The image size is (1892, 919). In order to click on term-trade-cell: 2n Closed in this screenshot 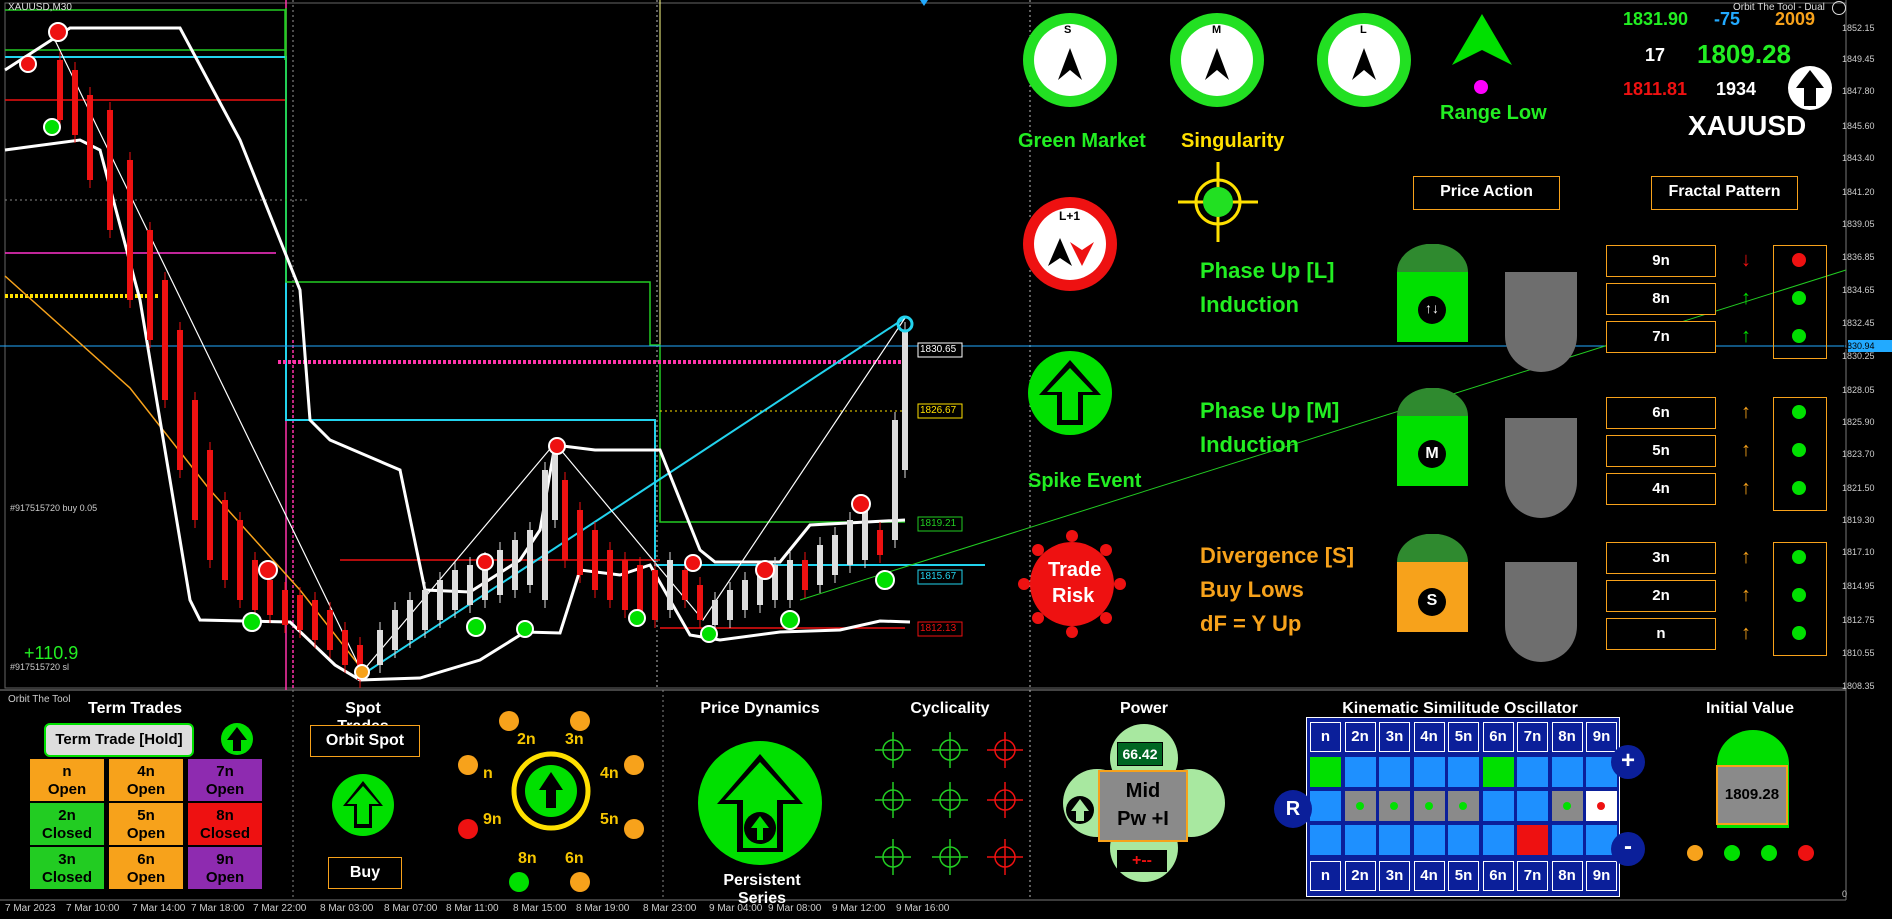, I will do `click(67, 824)`.